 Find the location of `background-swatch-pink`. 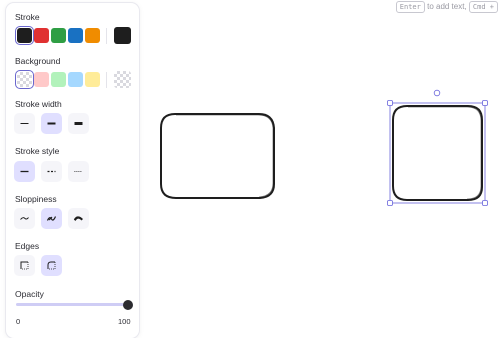

background-swatch-pink is located at coordinates (41, 79).